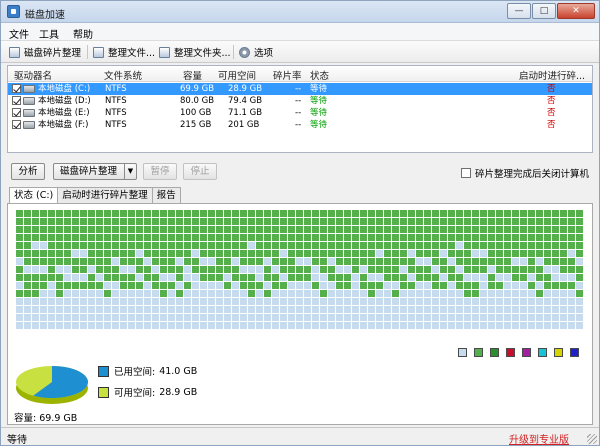  What do you see at coordinates (34, 195) in the screenshot?
I see `tab-status: 状态 (C:)` at bounding box center [34, 195].